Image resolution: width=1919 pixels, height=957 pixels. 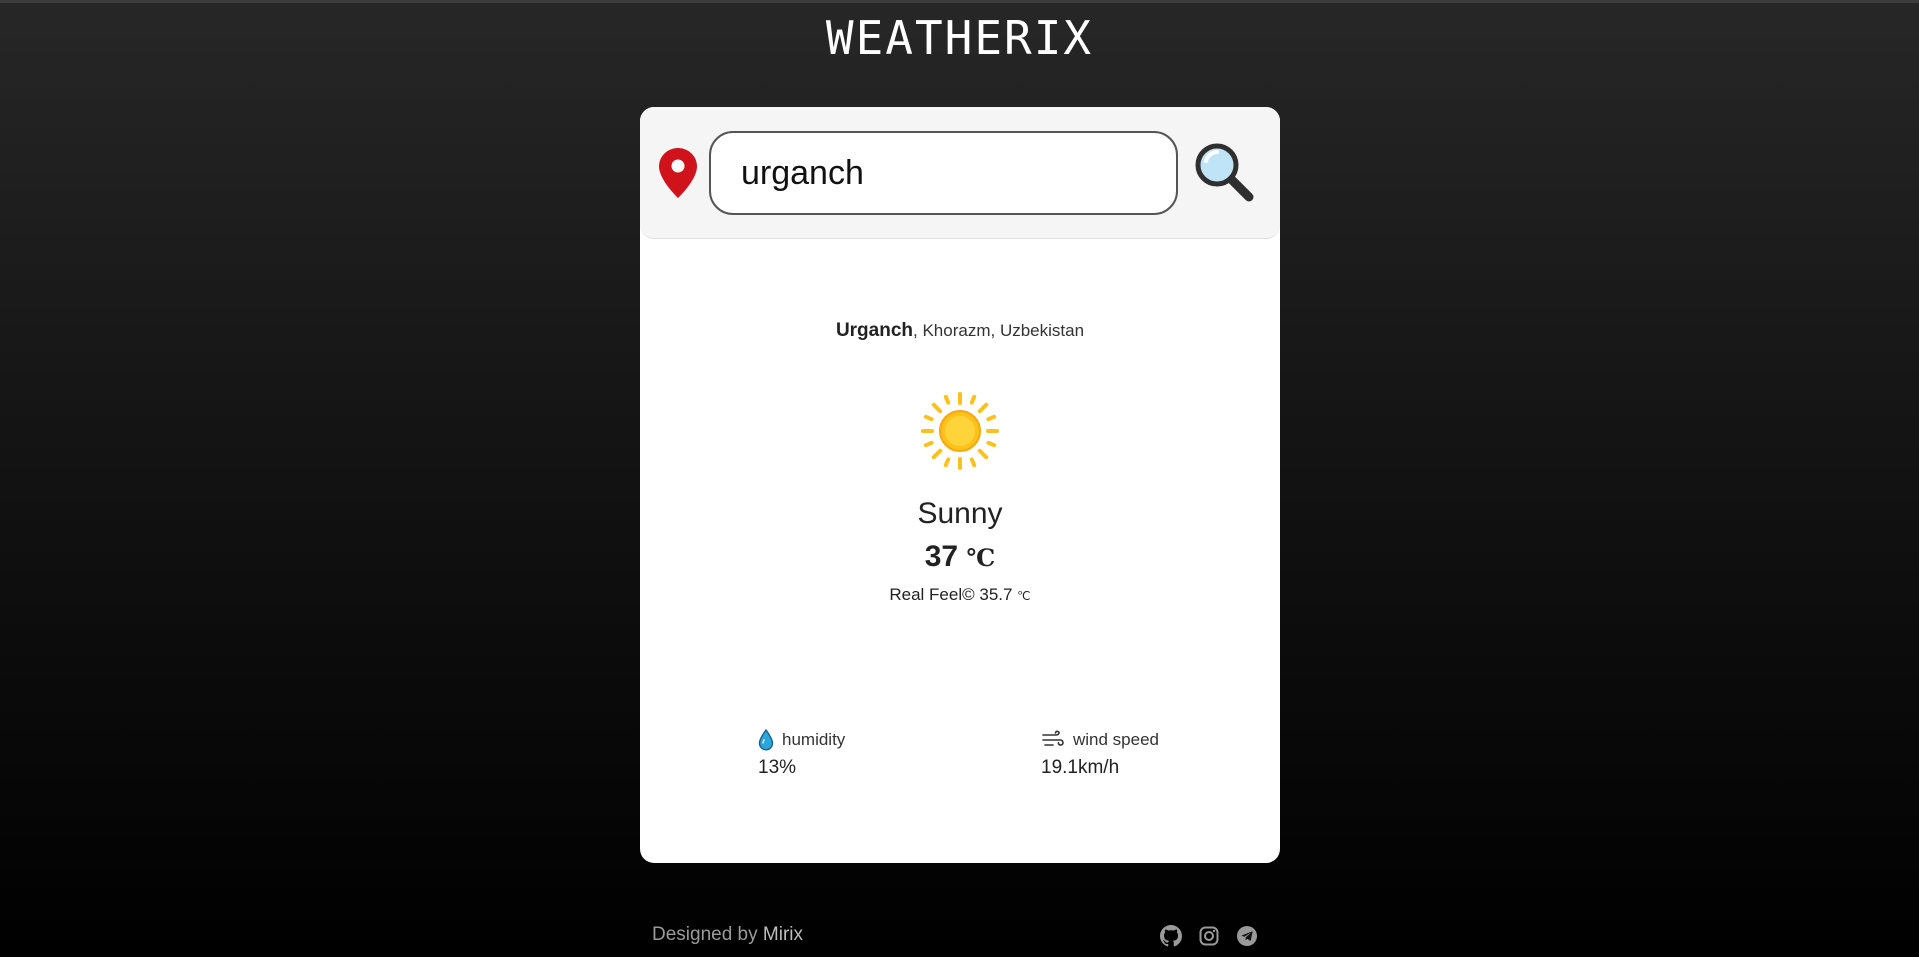 I want to click on real-feel-label: Real Feel©, so click(x=934, y=594).